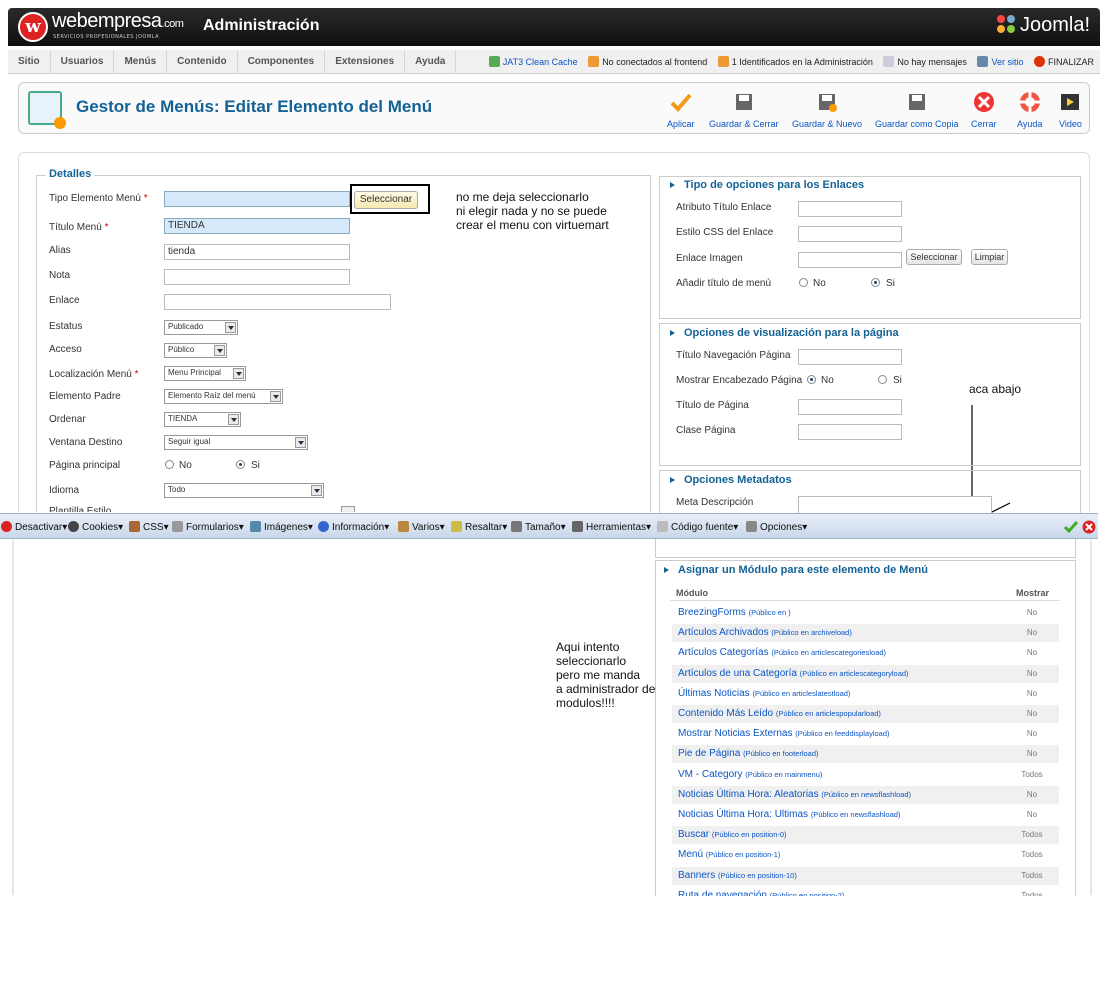  What do you see at coordinates (1039, 61) in the screenshot?
I see `power-icon` at bounding box center [1039, 61].